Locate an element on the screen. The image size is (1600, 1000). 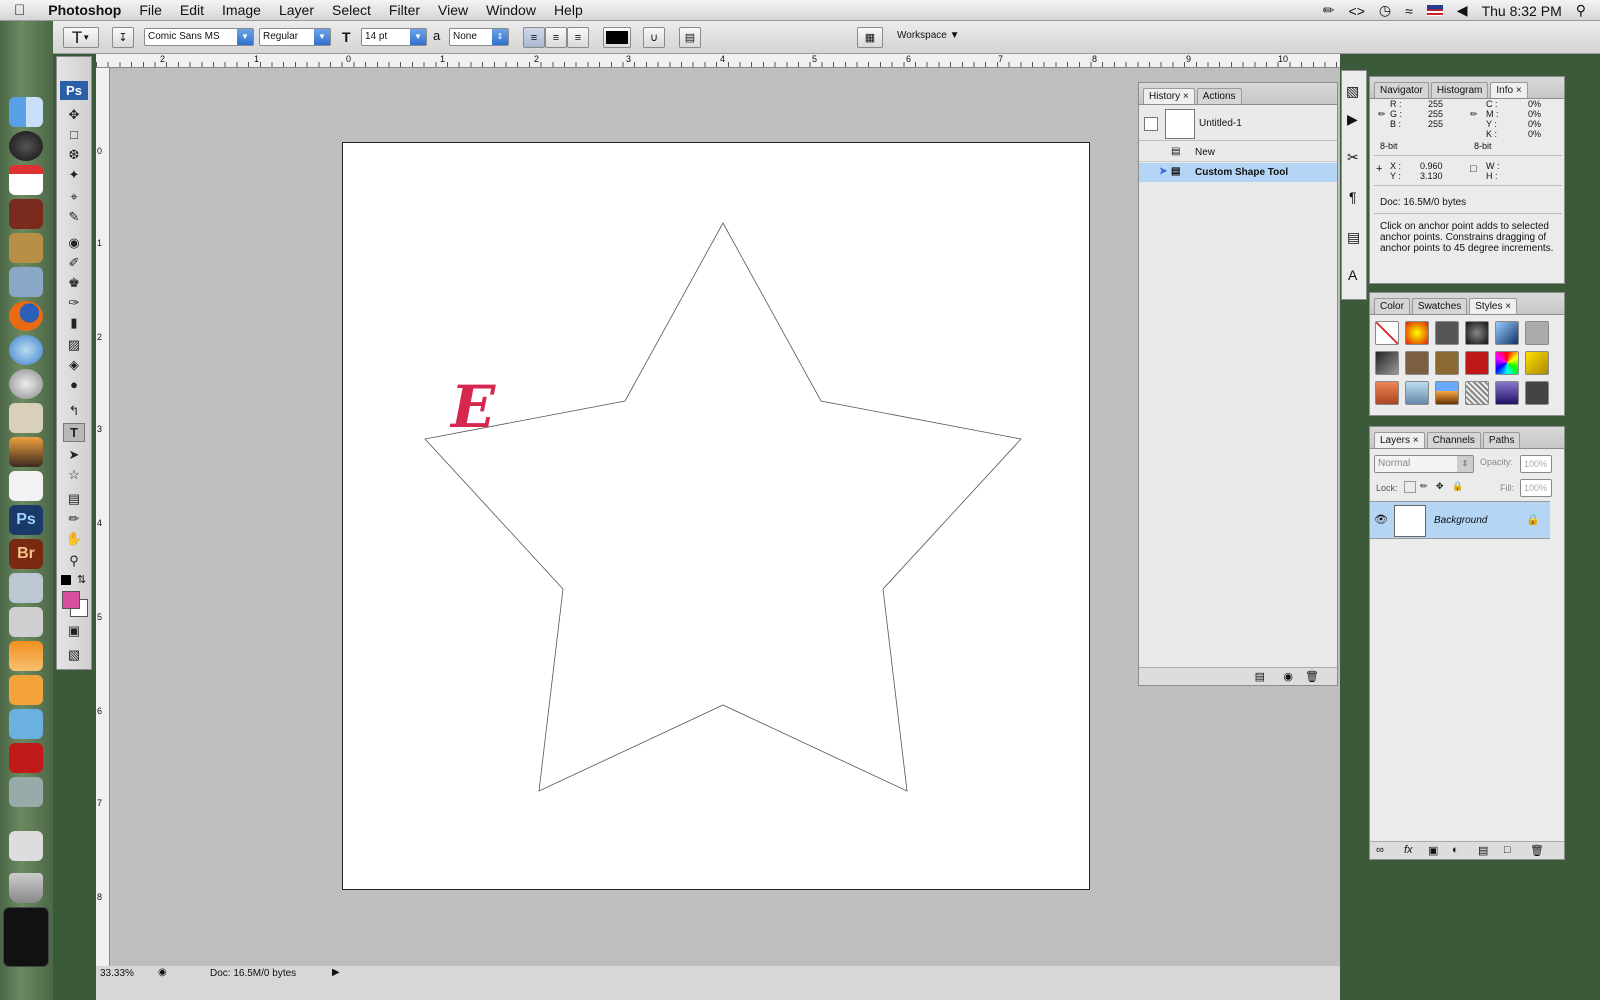
crop-tool-icon: ⌖ is located at coordinates (74, 196).